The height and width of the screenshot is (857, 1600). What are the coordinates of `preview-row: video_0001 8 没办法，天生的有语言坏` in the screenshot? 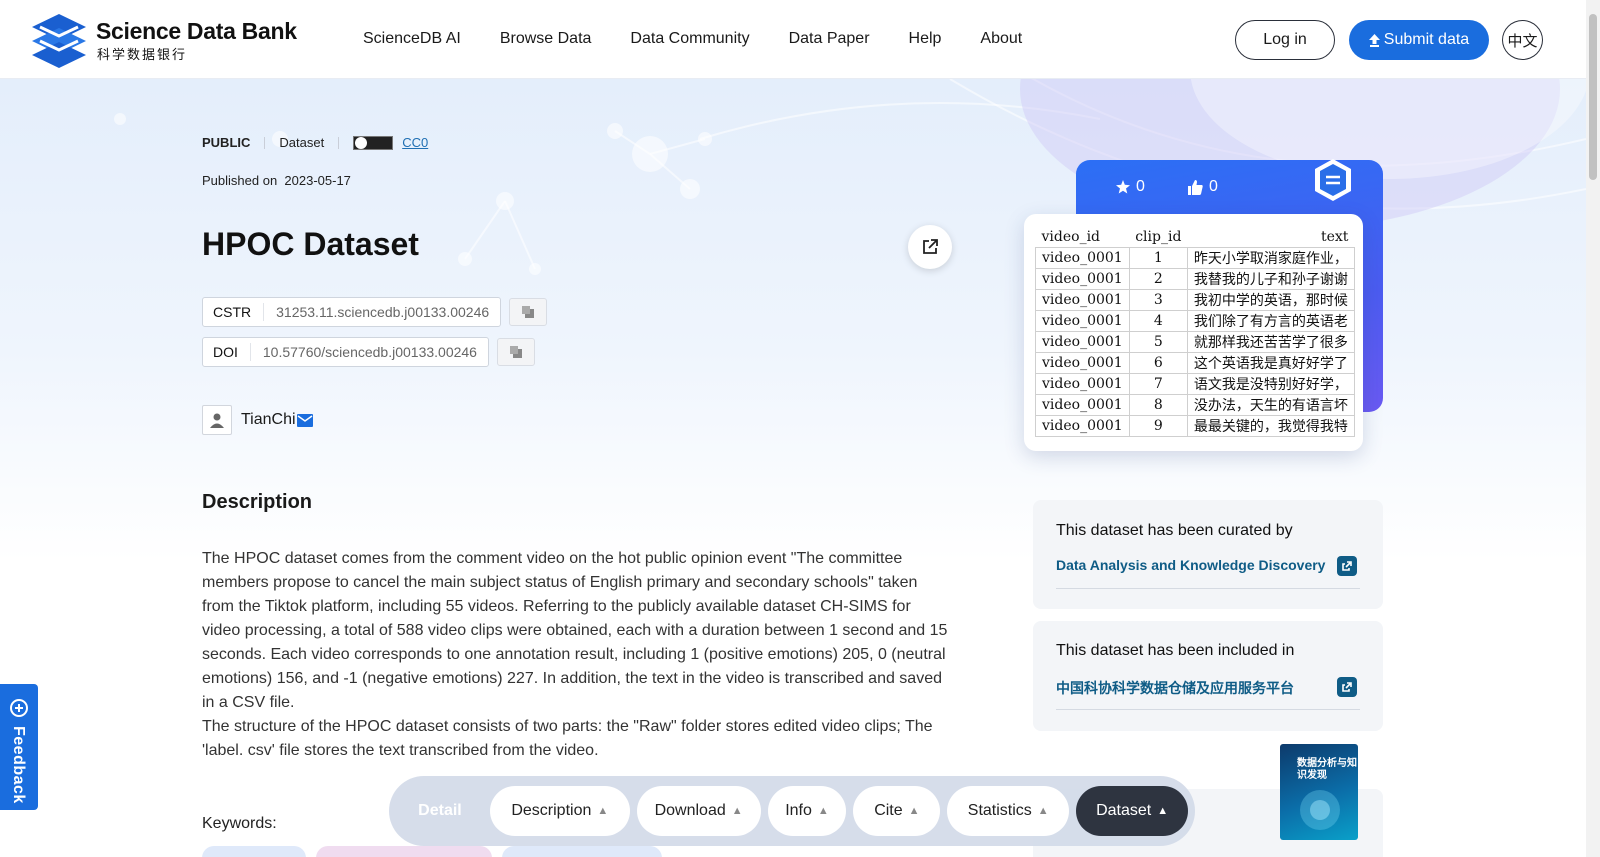 It's located at (1195, 404).